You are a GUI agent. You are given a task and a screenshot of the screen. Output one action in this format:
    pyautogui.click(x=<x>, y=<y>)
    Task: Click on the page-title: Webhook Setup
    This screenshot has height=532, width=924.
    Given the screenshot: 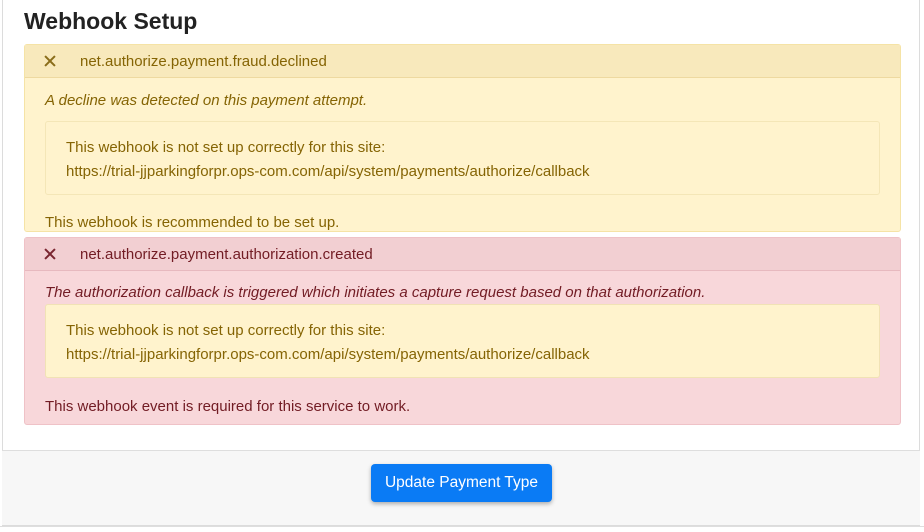 What is the action you would take?
    pyautogui.click(x=111, y=21)
    